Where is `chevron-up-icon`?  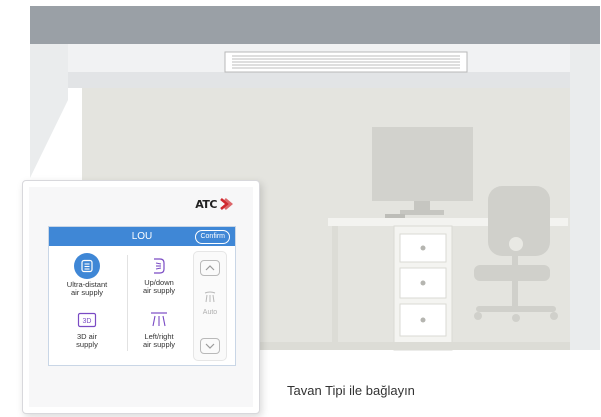 chevron-up-icon is located at coordinates (210, 268).